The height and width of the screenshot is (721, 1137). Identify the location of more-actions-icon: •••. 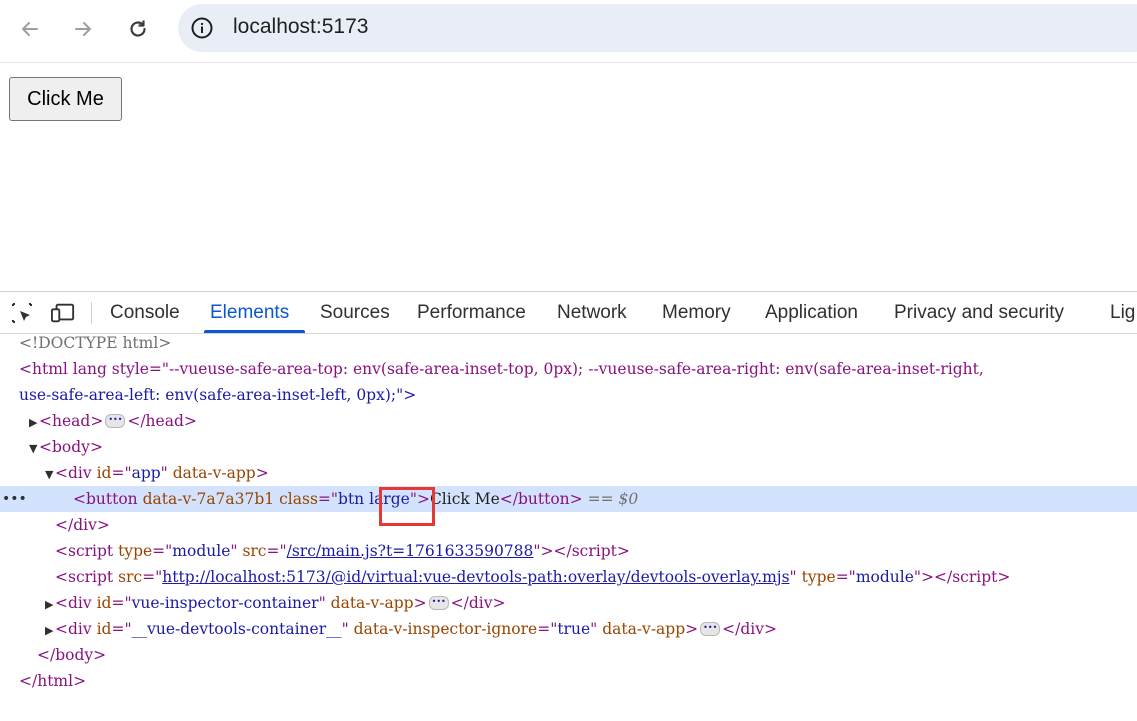
(14, 499).